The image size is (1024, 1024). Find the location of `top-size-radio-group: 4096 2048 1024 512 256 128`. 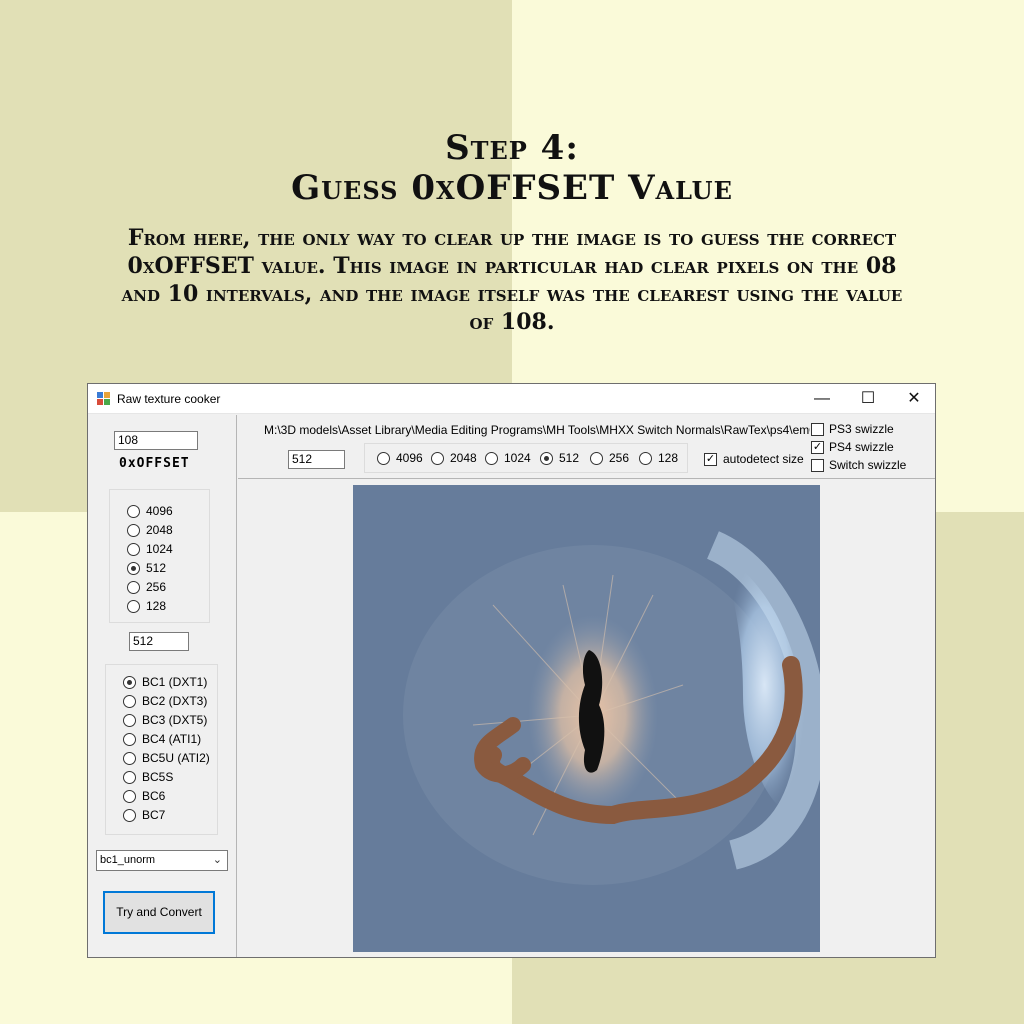

top-size-radio-group: 4096 2048 1024 512 256 128 is located at coordinates (526, 458).